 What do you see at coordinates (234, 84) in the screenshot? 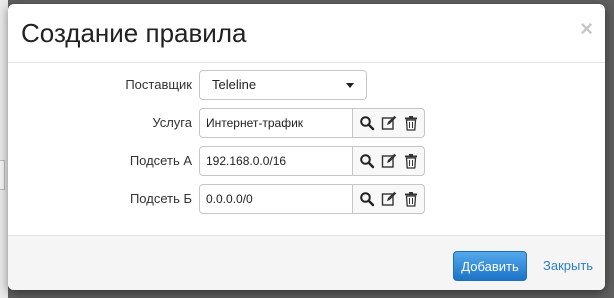
I see `provider-selected-value: Teleline` at bounding box center [234, 84].